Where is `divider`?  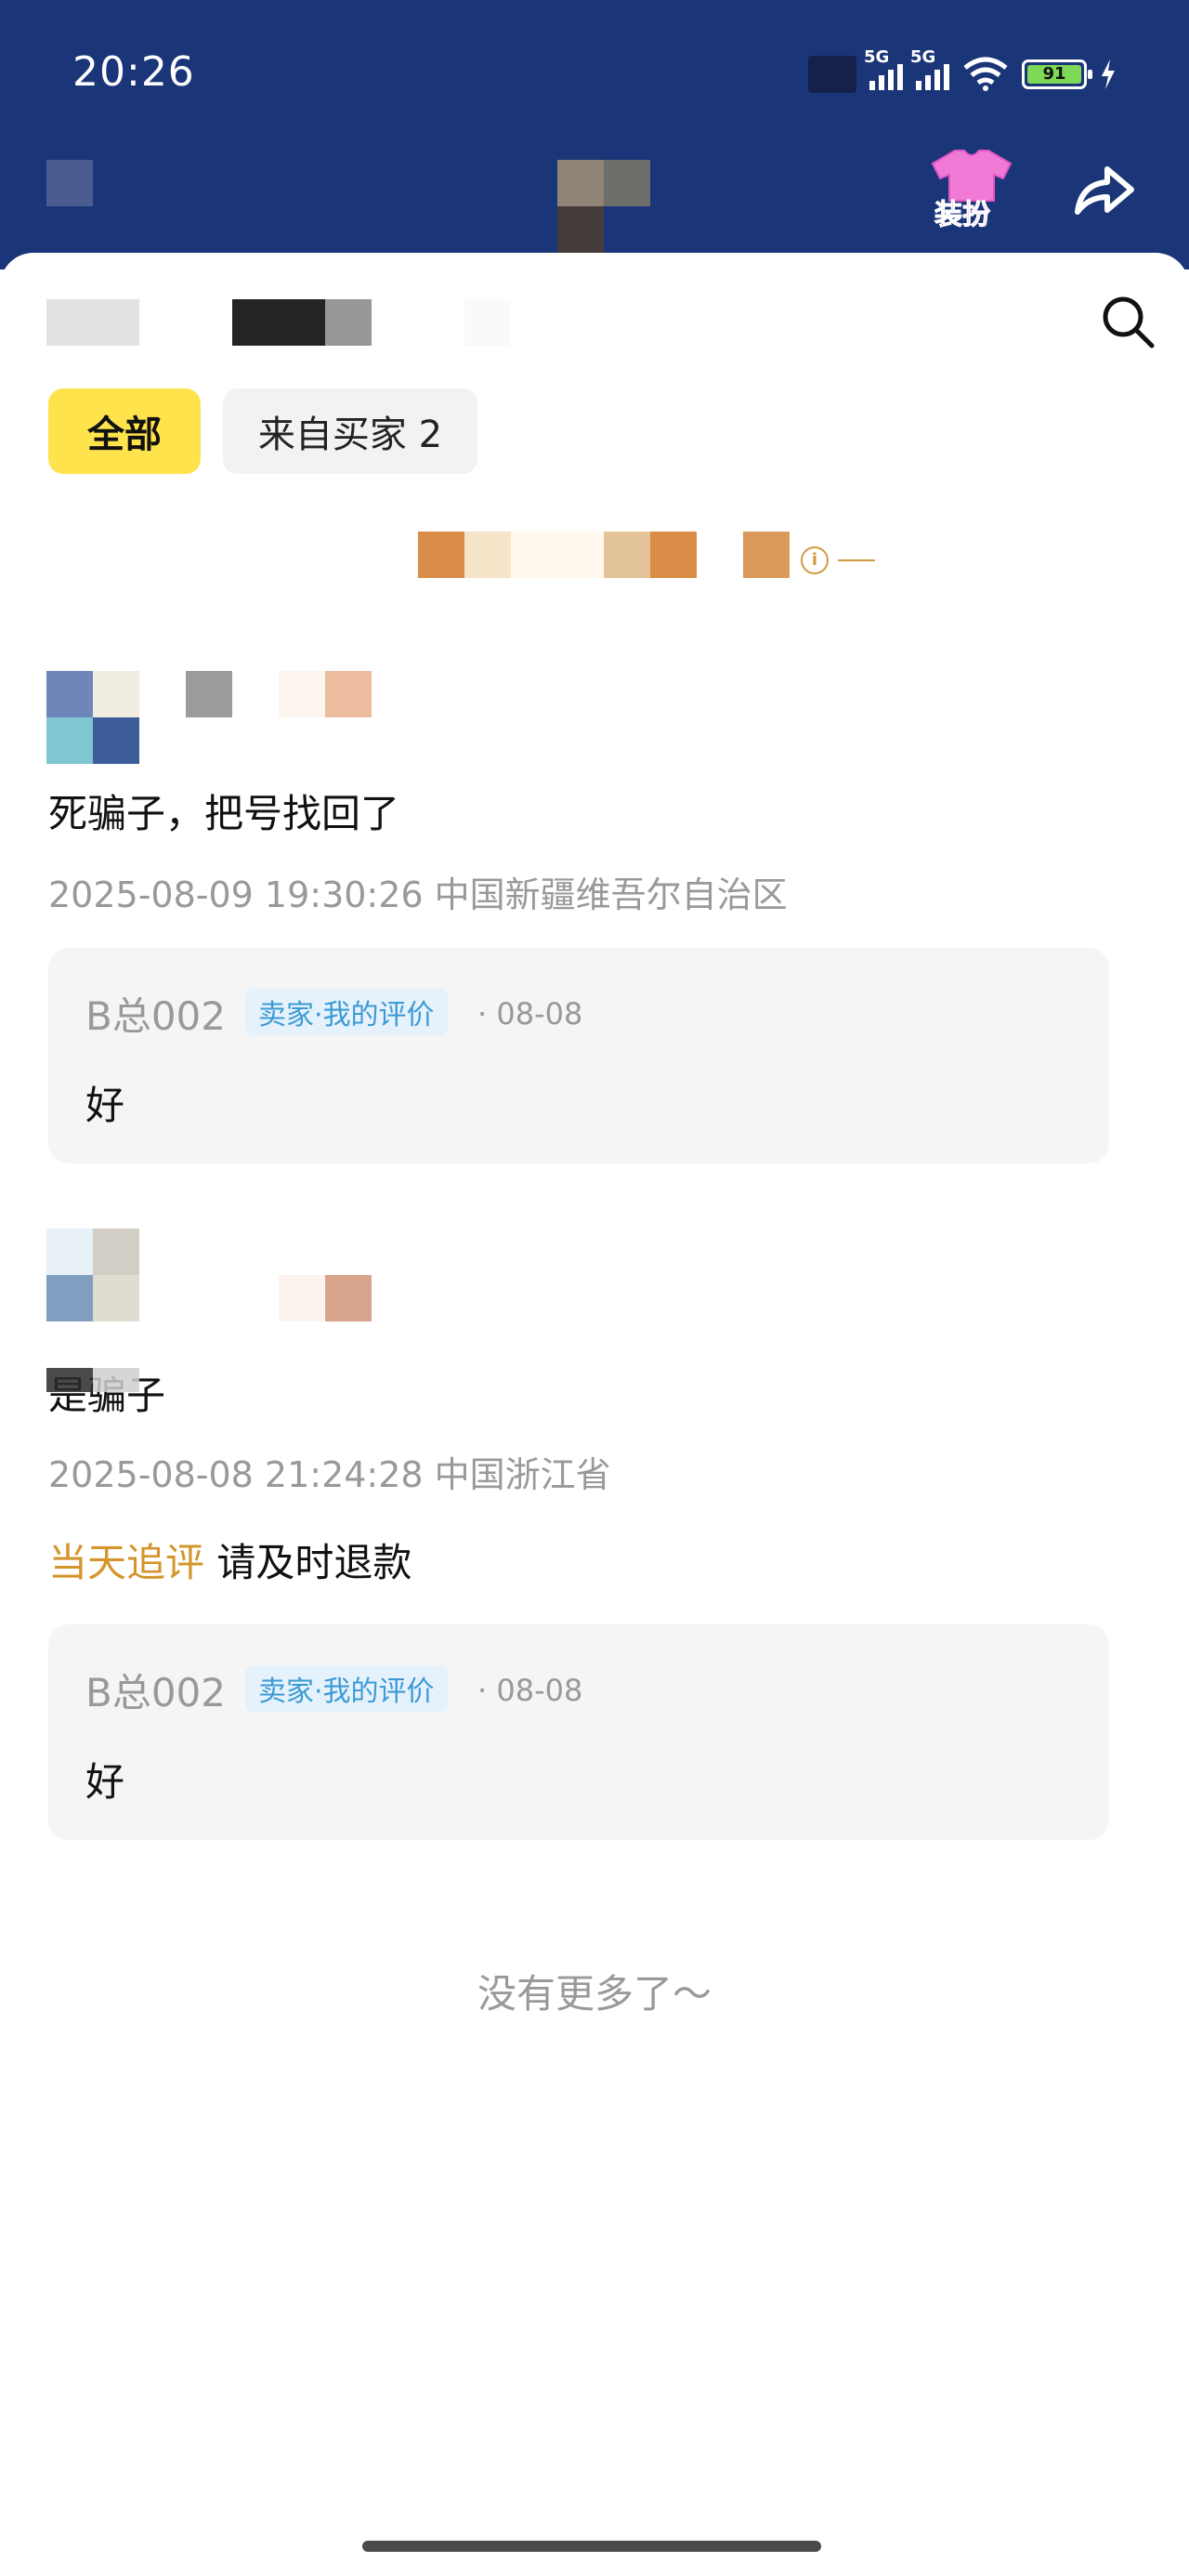
divider is located at coordinates (856, 560).